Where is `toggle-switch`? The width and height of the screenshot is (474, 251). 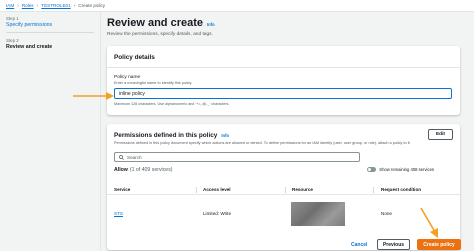 toggle-switch is located at coordinates (372, 169).